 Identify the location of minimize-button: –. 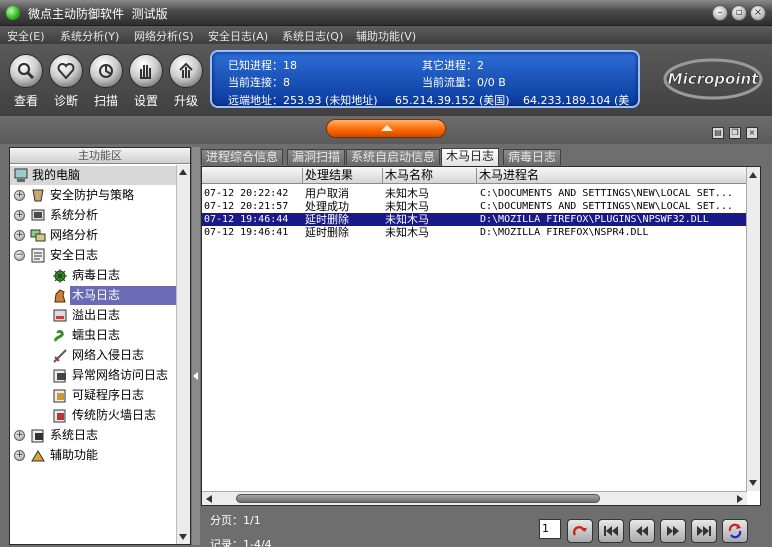
(720, 13).